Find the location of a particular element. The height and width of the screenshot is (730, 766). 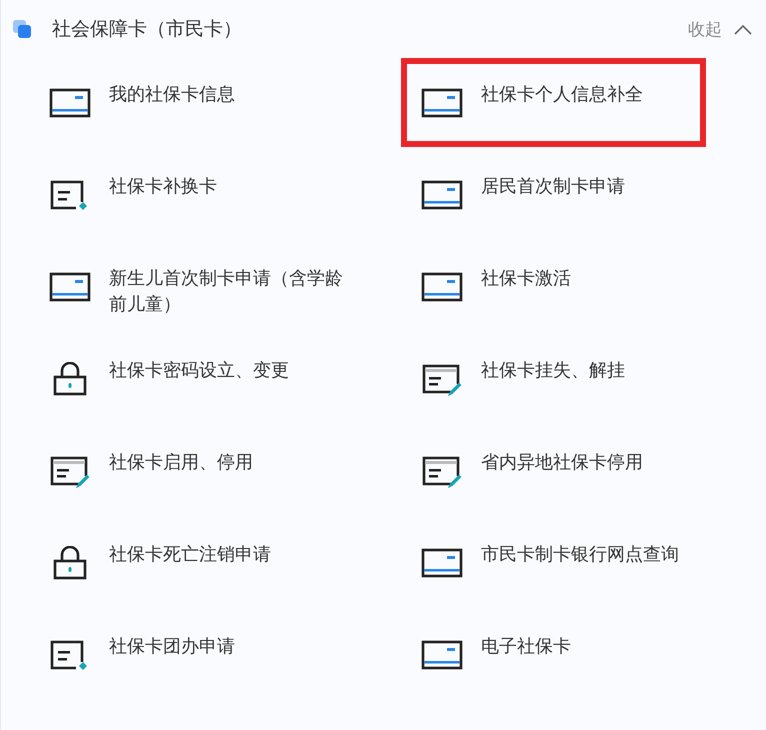

service-item: 社保卡团办申请 is located at coordinates (181, 654).